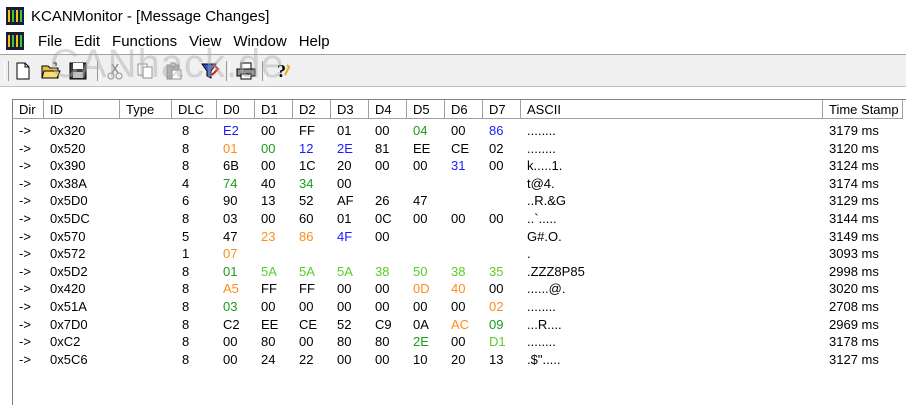  I want to click on cell-dlc: 5, so click(186, 236).